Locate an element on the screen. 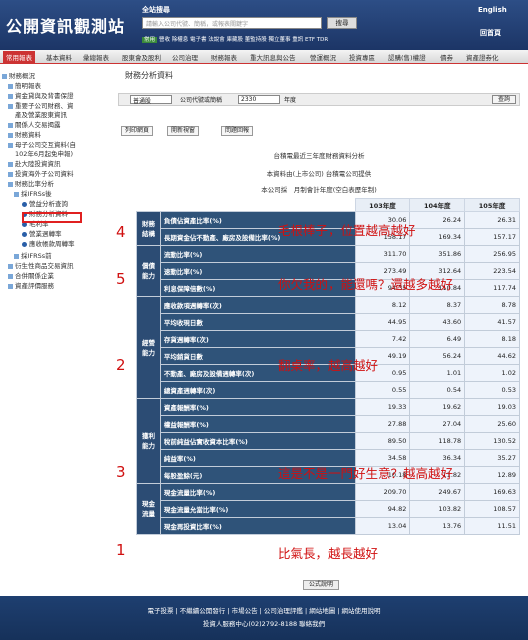  sidebar-item: 採IFRSs前 is located at coordinates (33, 255).